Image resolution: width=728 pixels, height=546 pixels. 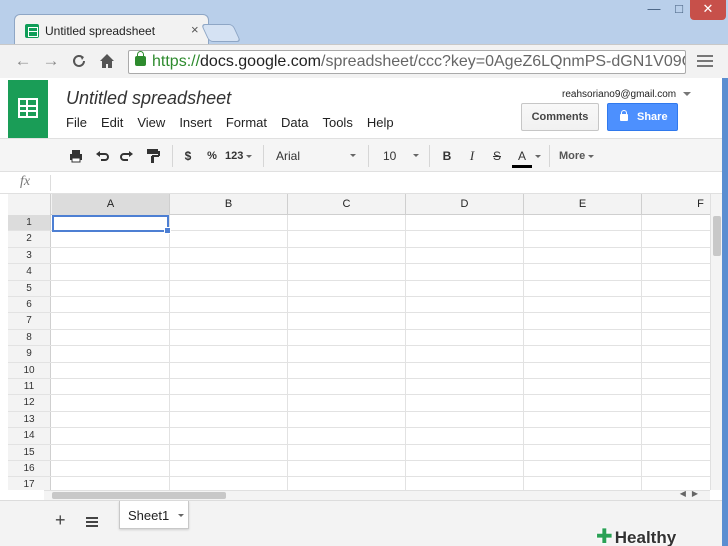 What do you see at coordinates (229, 354) in the screenshot?
I see `cell-b9` at bounding box center [229, 354].